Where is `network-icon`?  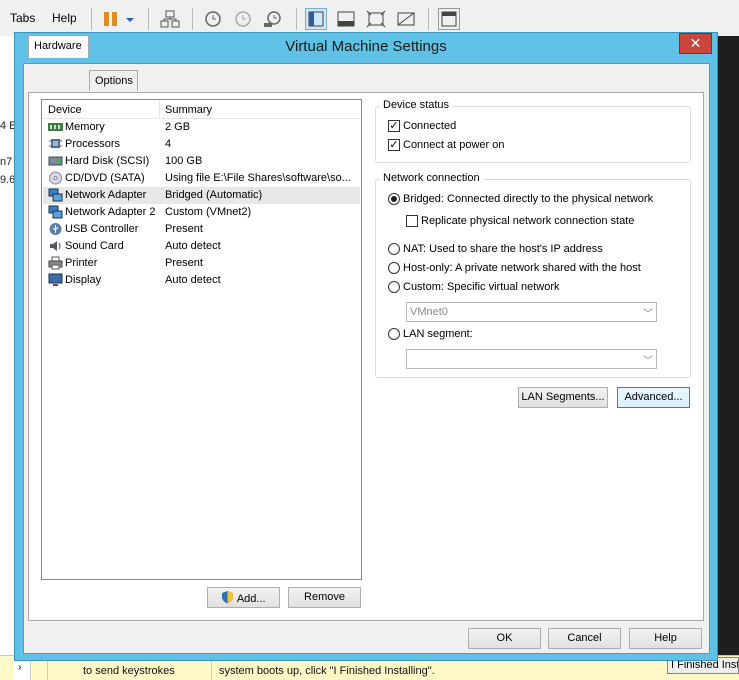 network-icon is located at coordinates (170, 19).